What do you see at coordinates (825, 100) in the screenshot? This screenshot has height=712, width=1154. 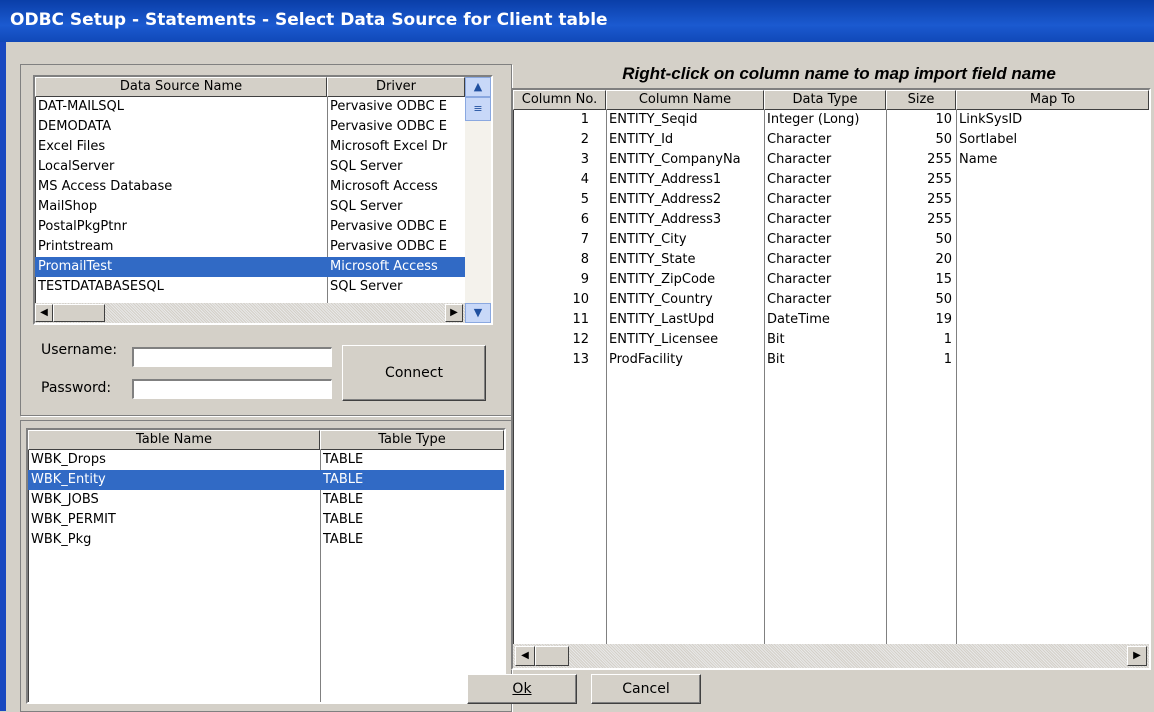 I see `columns-header-type: Data Type` at bounding box center [825, 100].